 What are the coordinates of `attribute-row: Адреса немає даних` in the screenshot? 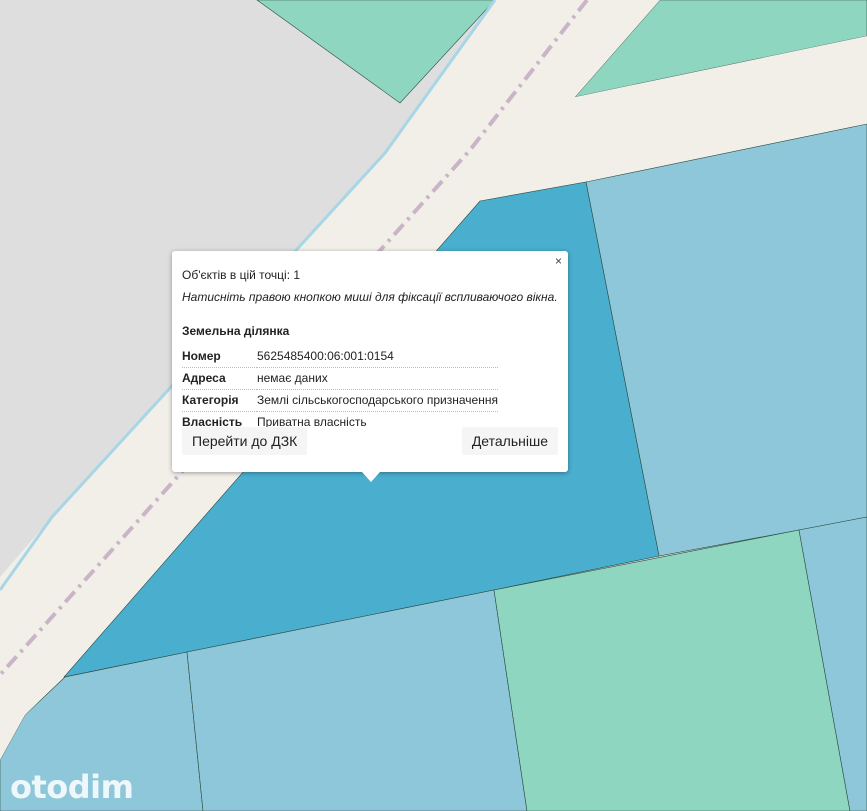 It's located at (340, 378).